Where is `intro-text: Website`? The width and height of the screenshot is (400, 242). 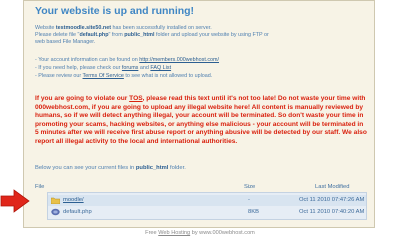 intro-text: Website is located at coordinates (45, 28).